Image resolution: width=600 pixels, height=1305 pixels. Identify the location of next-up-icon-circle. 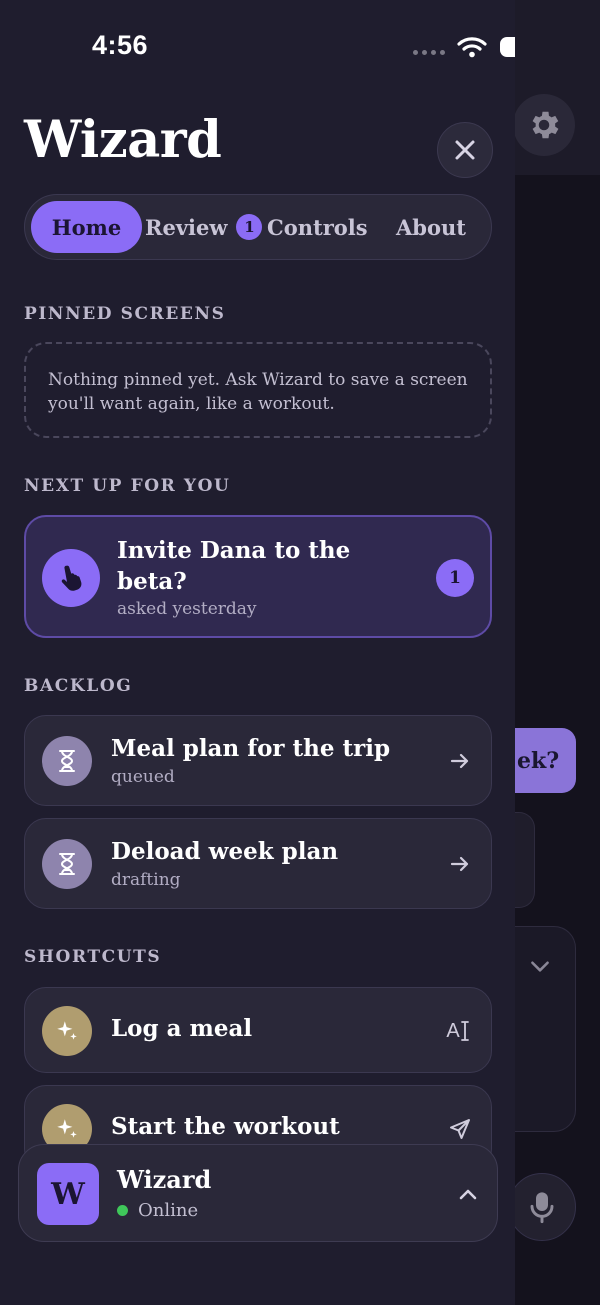
(71, 578).